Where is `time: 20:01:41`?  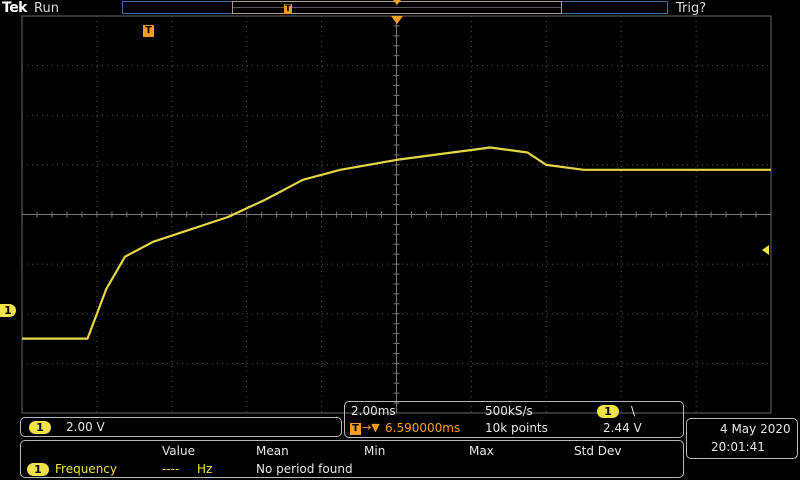 time: 20:01:41 is located at coordinates (738, 447).